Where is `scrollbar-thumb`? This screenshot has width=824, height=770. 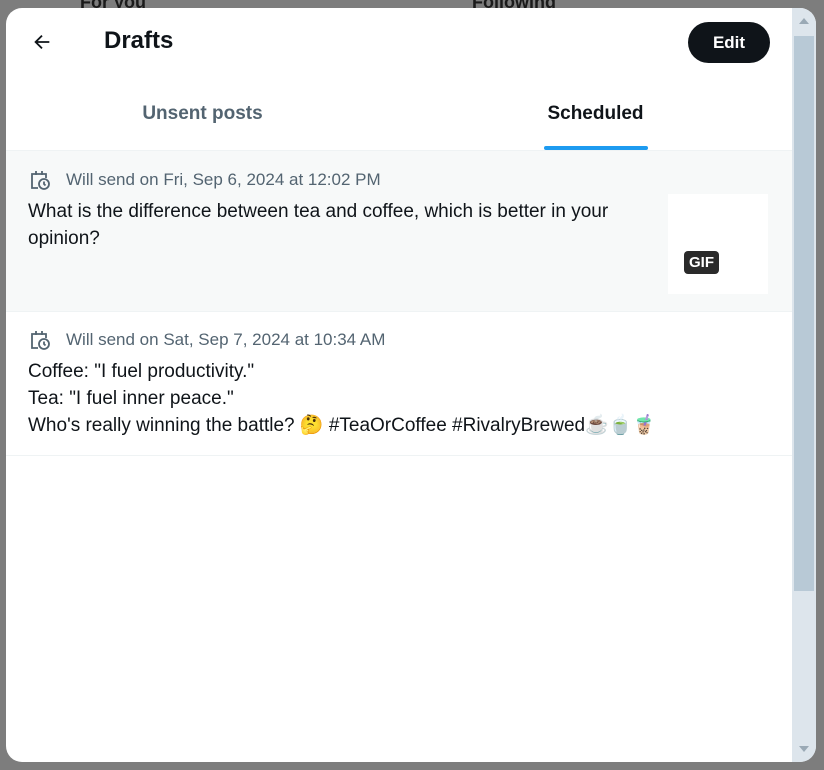 scrollbar-thumb is located at coordinates (804, 313).